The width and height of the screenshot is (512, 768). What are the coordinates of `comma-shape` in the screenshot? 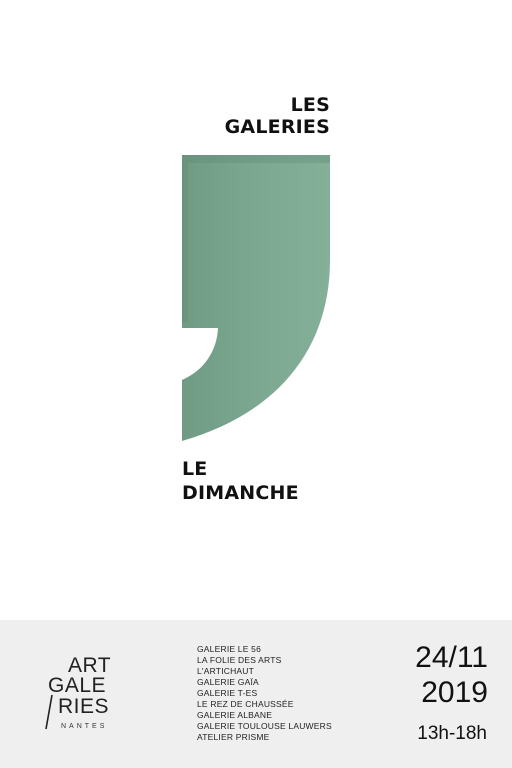 It's located at (256, 298).